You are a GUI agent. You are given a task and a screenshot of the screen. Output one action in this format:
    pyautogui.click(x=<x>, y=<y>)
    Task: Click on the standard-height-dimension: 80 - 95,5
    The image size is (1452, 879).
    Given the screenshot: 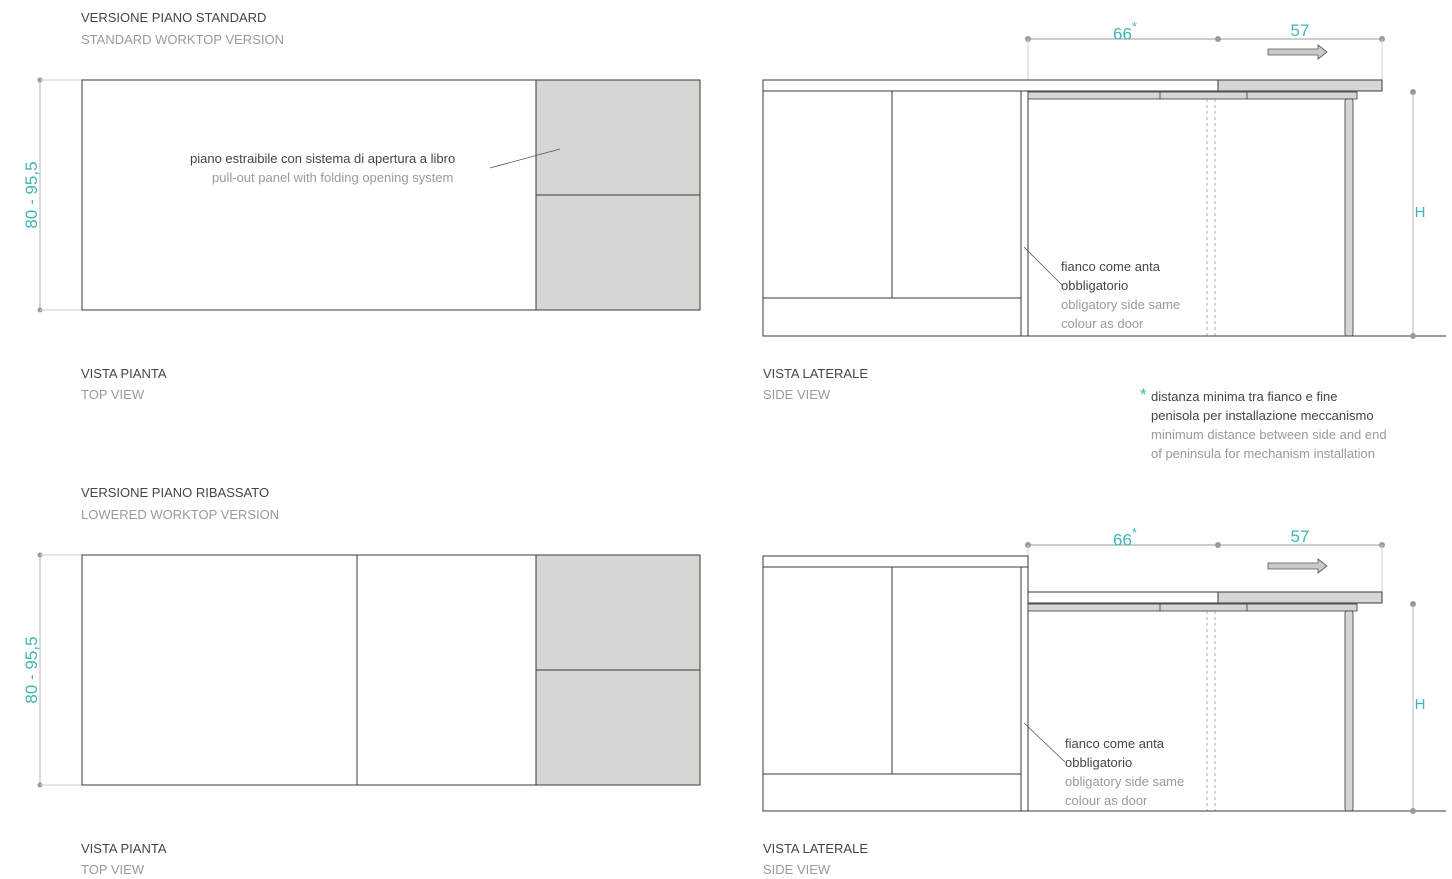 What is the action you would take?
    pyautogui.click(x=31, y=195)
    